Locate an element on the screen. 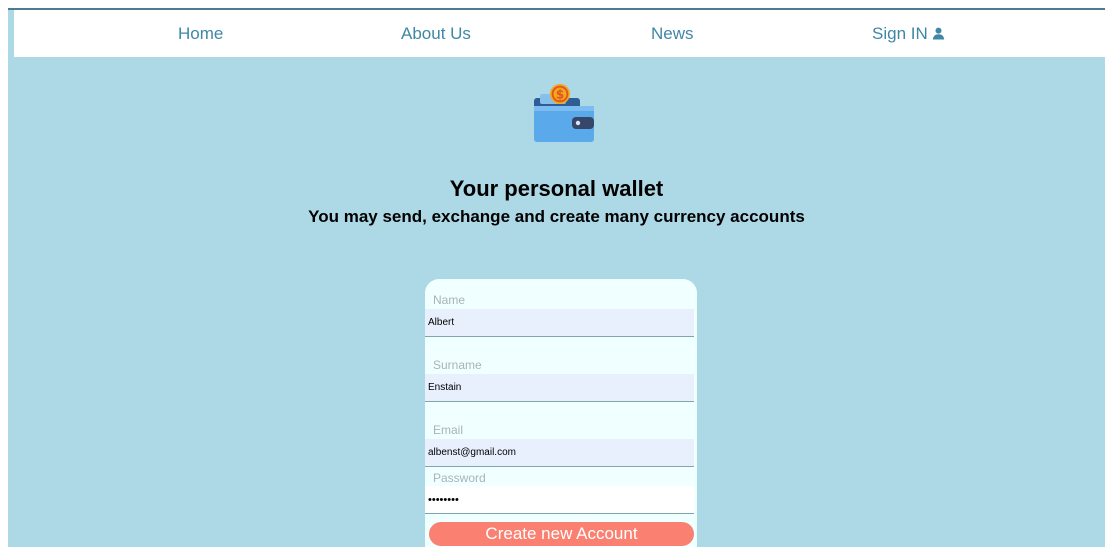  create-account-button: Create new Account is located at coordinates (561, 534).